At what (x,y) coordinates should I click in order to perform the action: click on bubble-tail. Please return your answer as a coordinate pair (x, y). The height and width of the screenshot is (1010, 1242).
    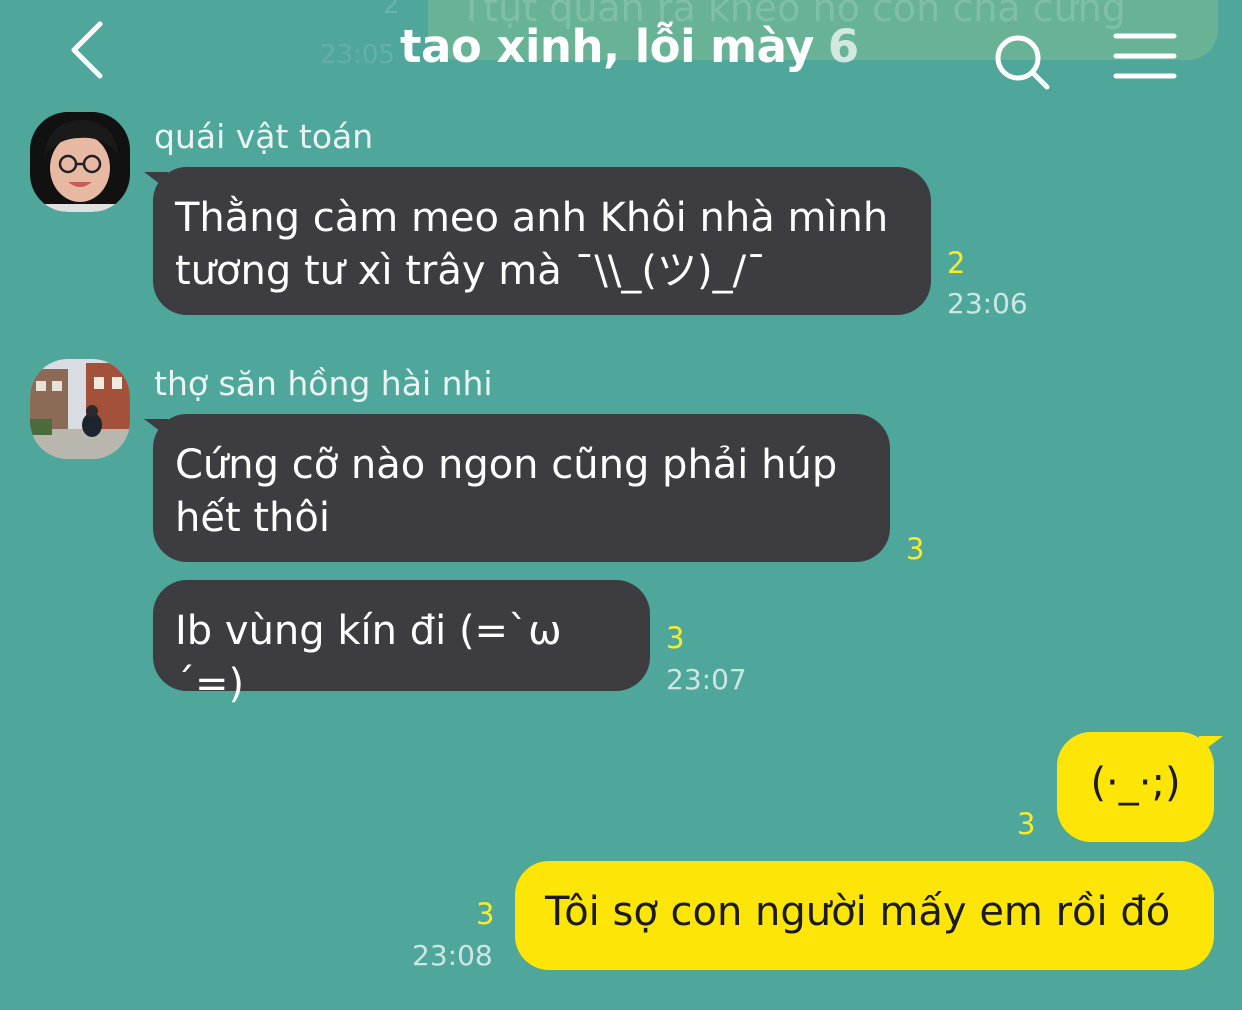
    Looking at the image, I should click on (1211, 745).